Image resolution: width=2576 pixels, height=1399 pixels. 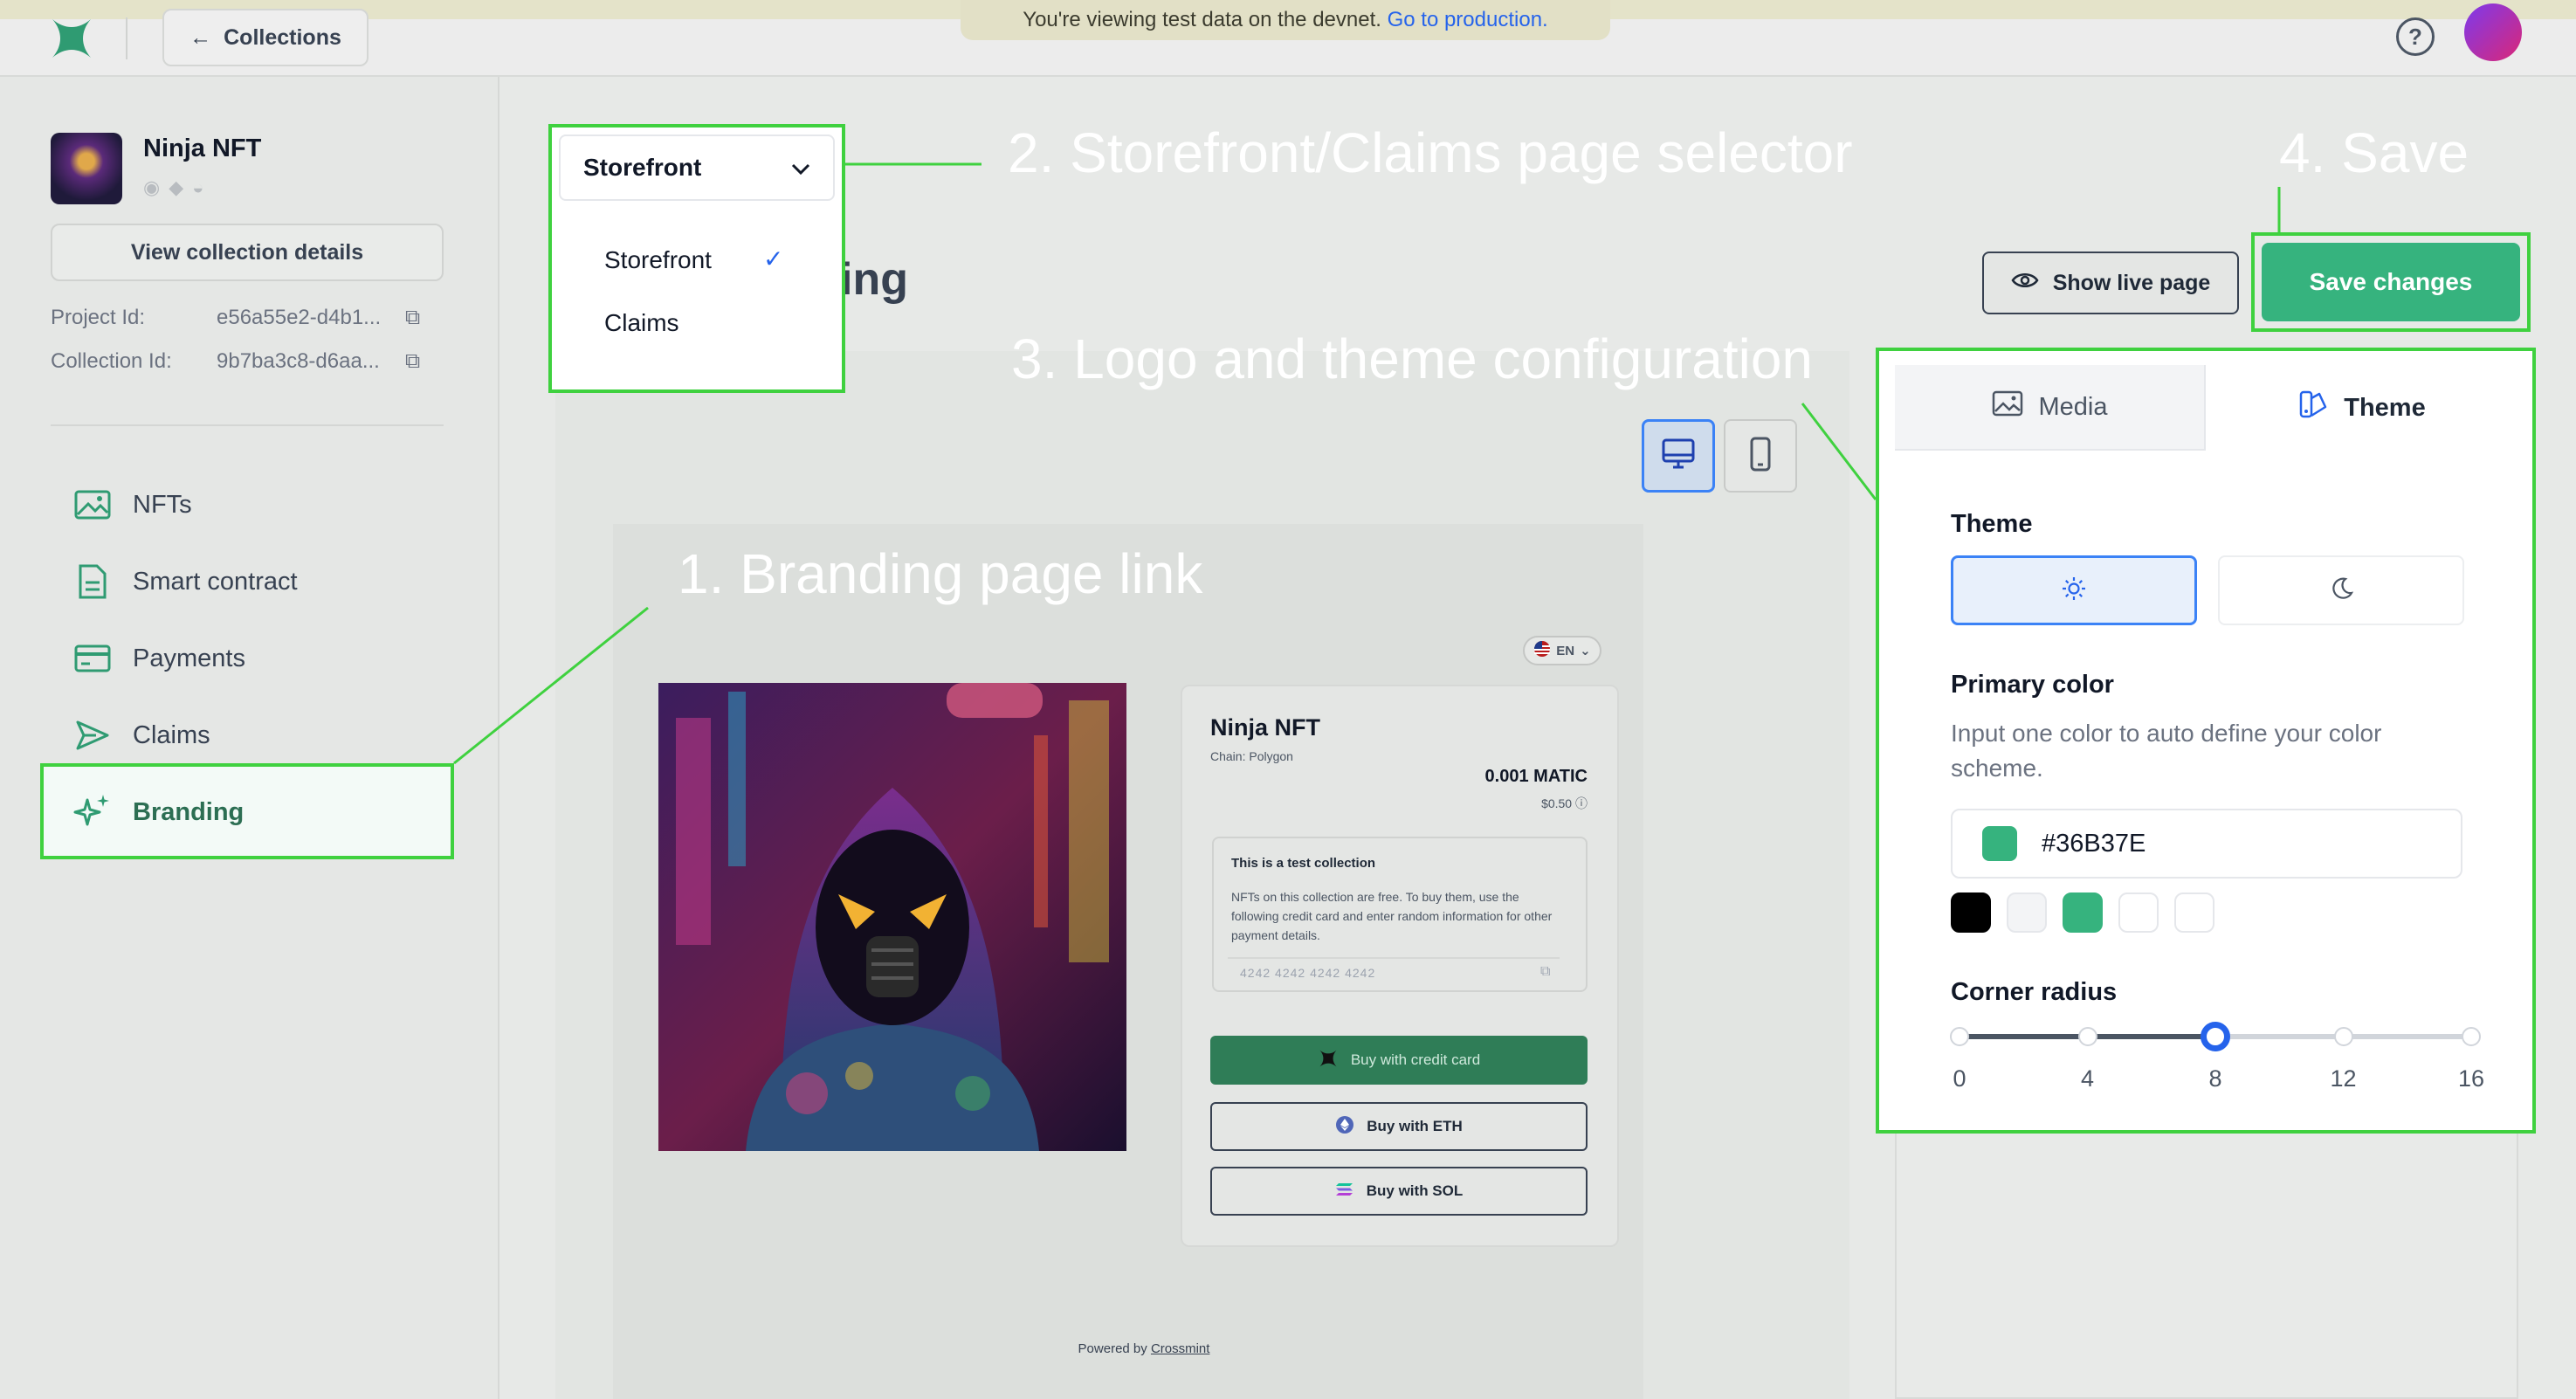 What do you see at coordinates (247, 425) in the screenshot?
I see `sidebar-divider` at bounding box center [247, 425].